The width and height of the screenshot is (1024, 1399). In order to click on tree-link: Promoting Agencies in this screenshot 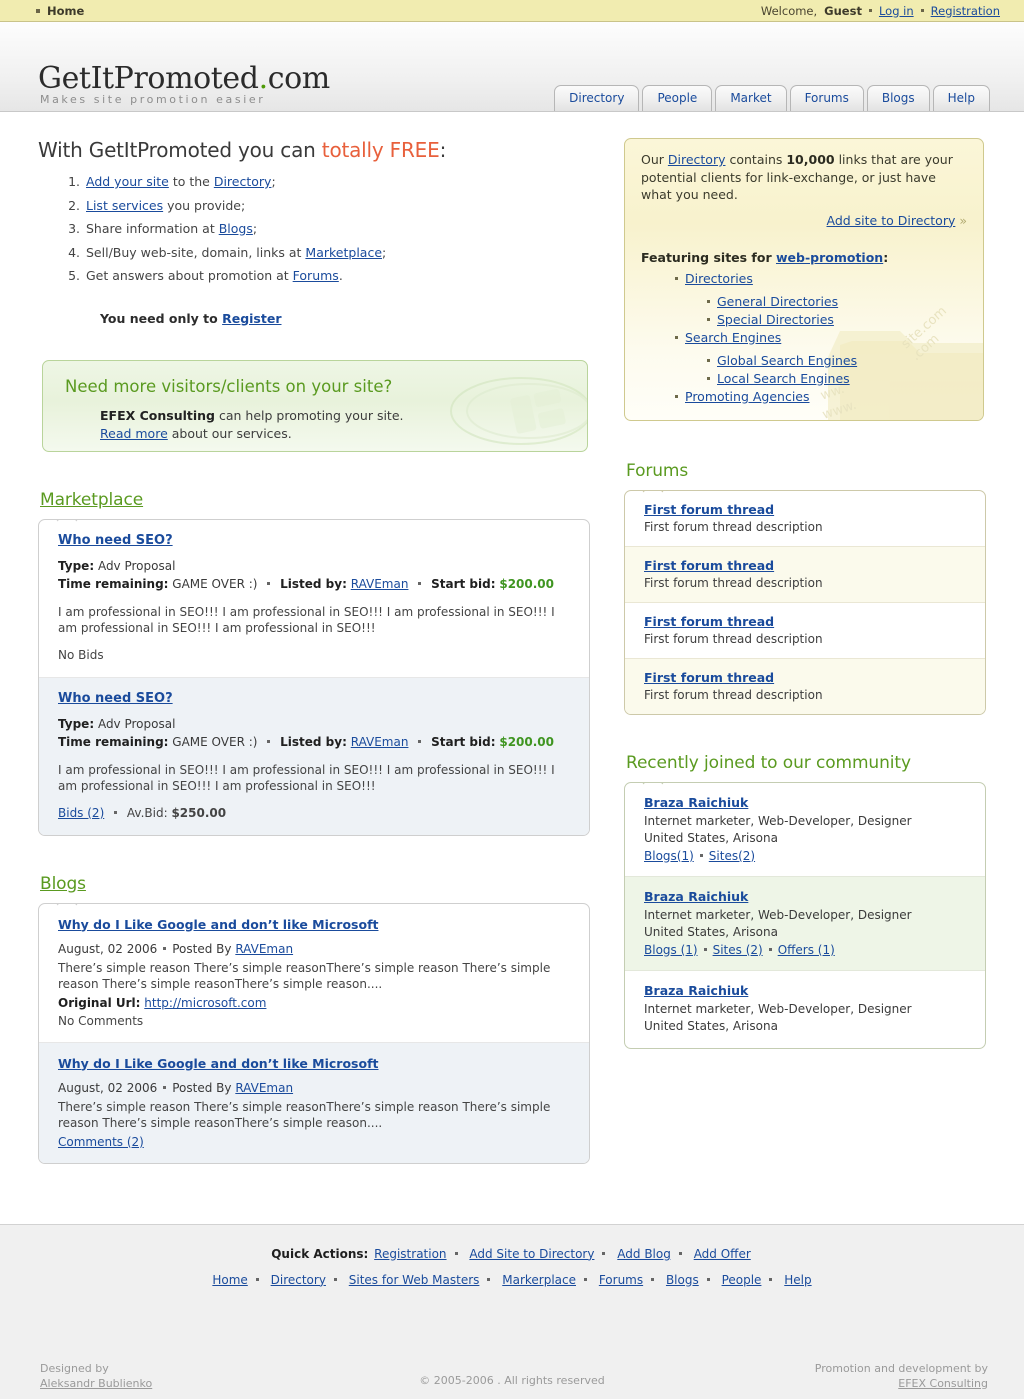, I will do `click(747, 396)`.